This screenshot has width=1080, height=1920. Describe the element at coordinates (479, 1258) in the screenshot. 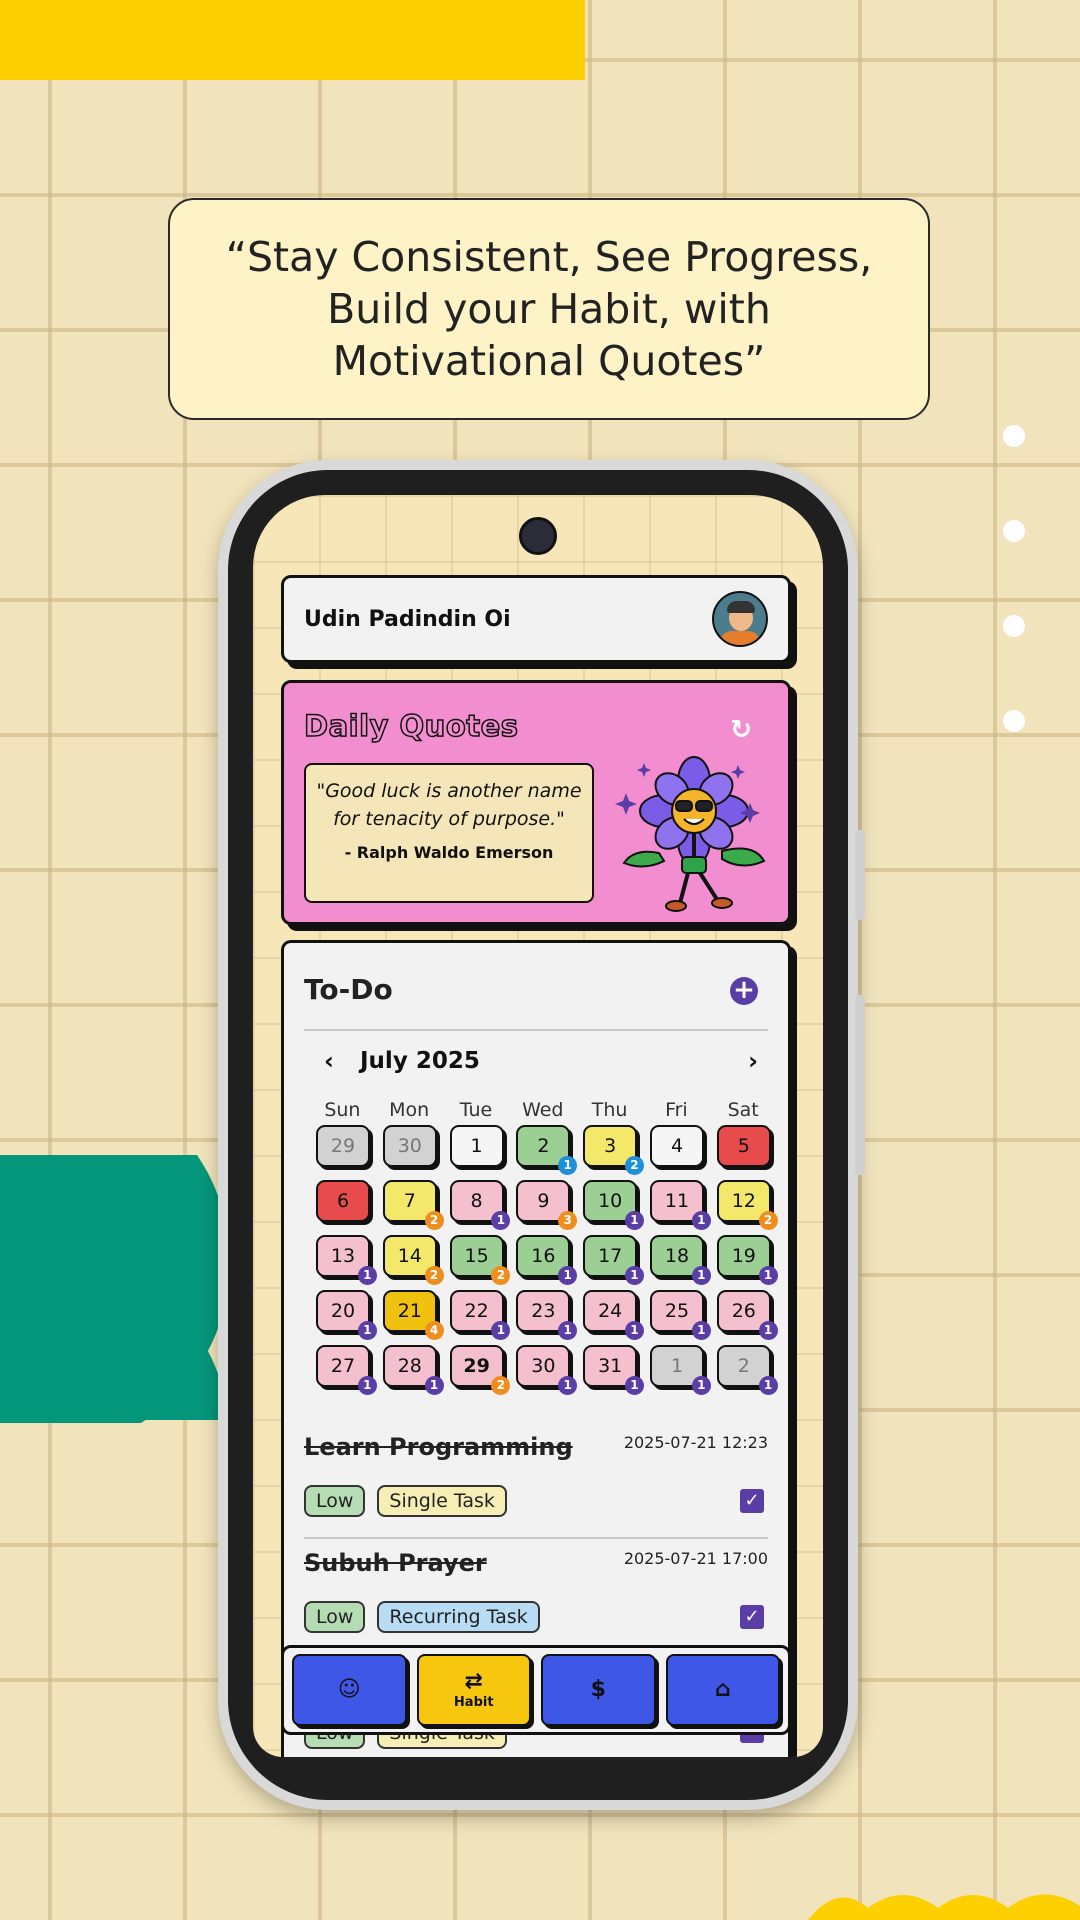

I see `calendar-day: 15 2` at that location.